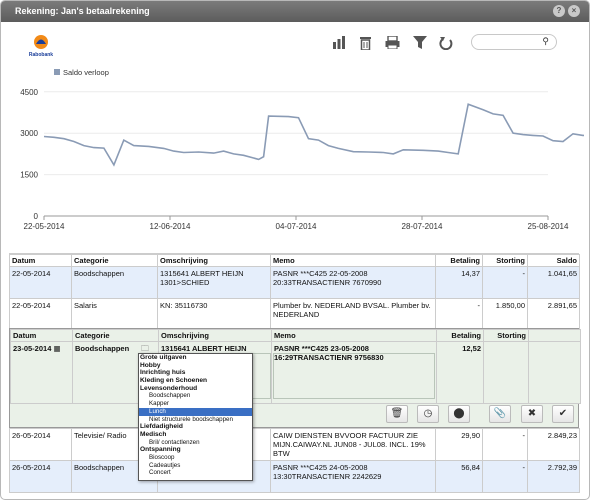 The image size is (590, 500). I want to click on title-bar: Rekening: Jan's betaalrekening ? ×, so click(295, 11).